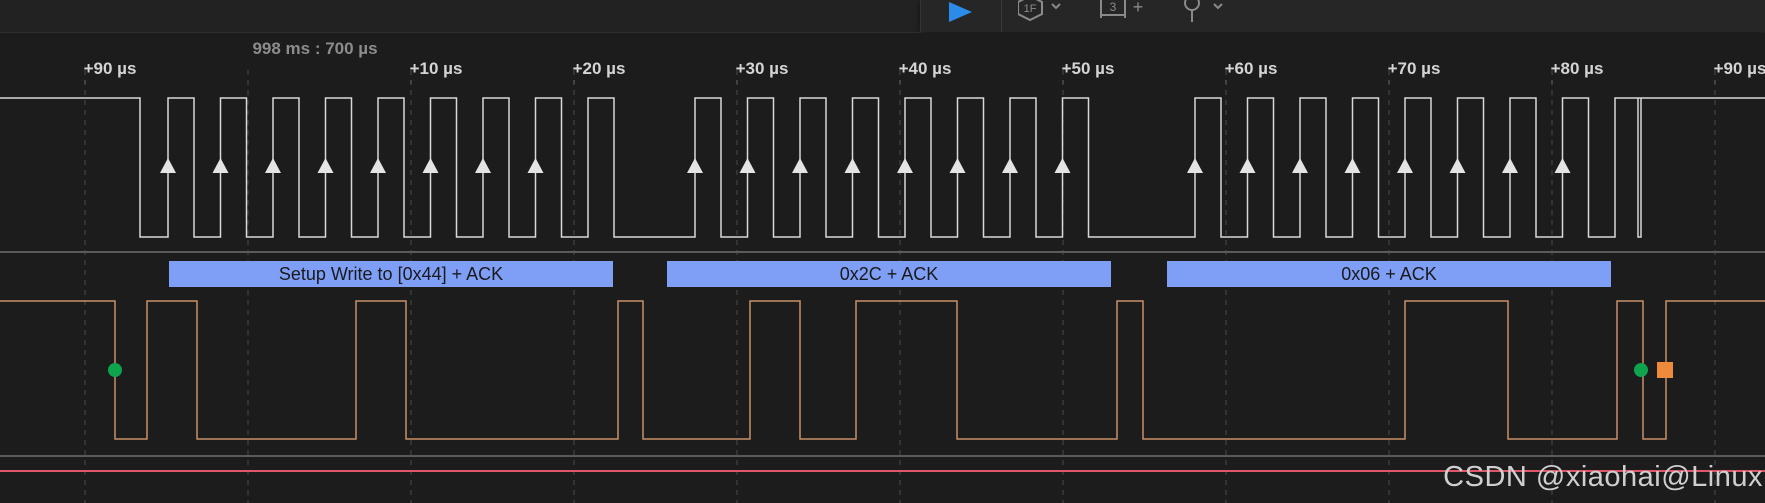 The image size is (1765, 503). What do you see at coordinates (925, 68) in the screenshot?
I see `ruler-label: +40 µs` at bounding box center [925, 68].